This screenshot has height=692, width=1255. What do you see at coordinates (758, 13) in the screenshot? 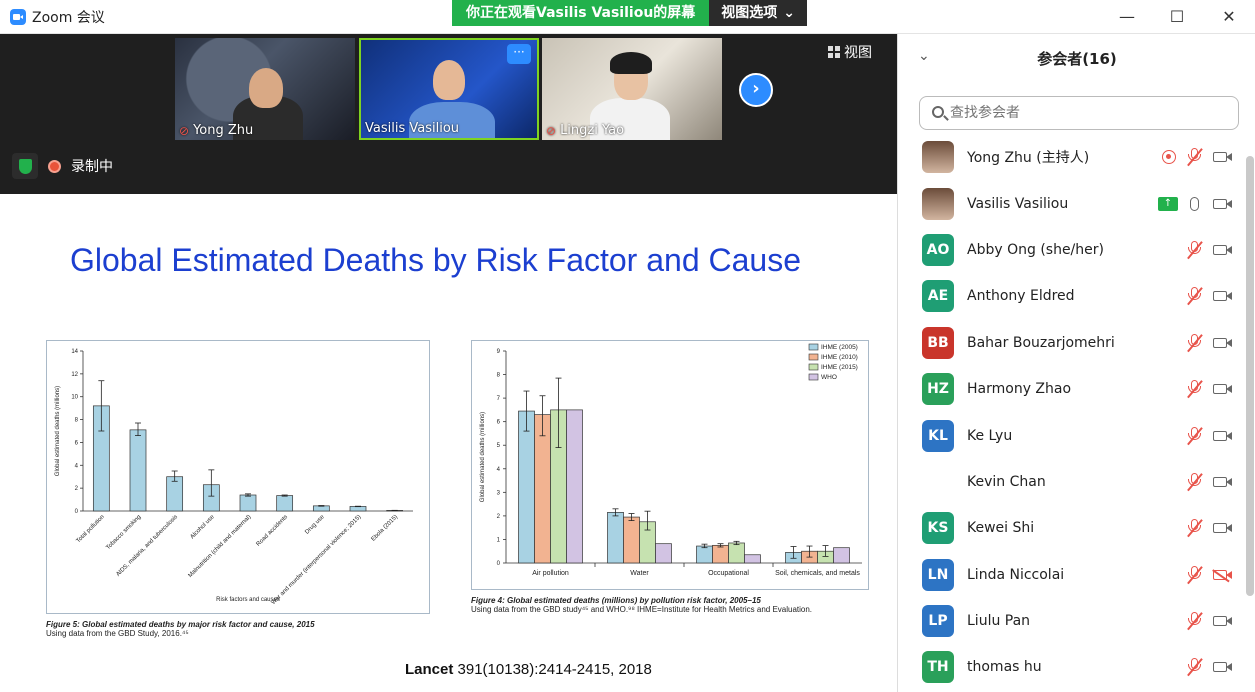
I see `view-options-button: 视图选项 ⌄` at bounding box center [758, 13].